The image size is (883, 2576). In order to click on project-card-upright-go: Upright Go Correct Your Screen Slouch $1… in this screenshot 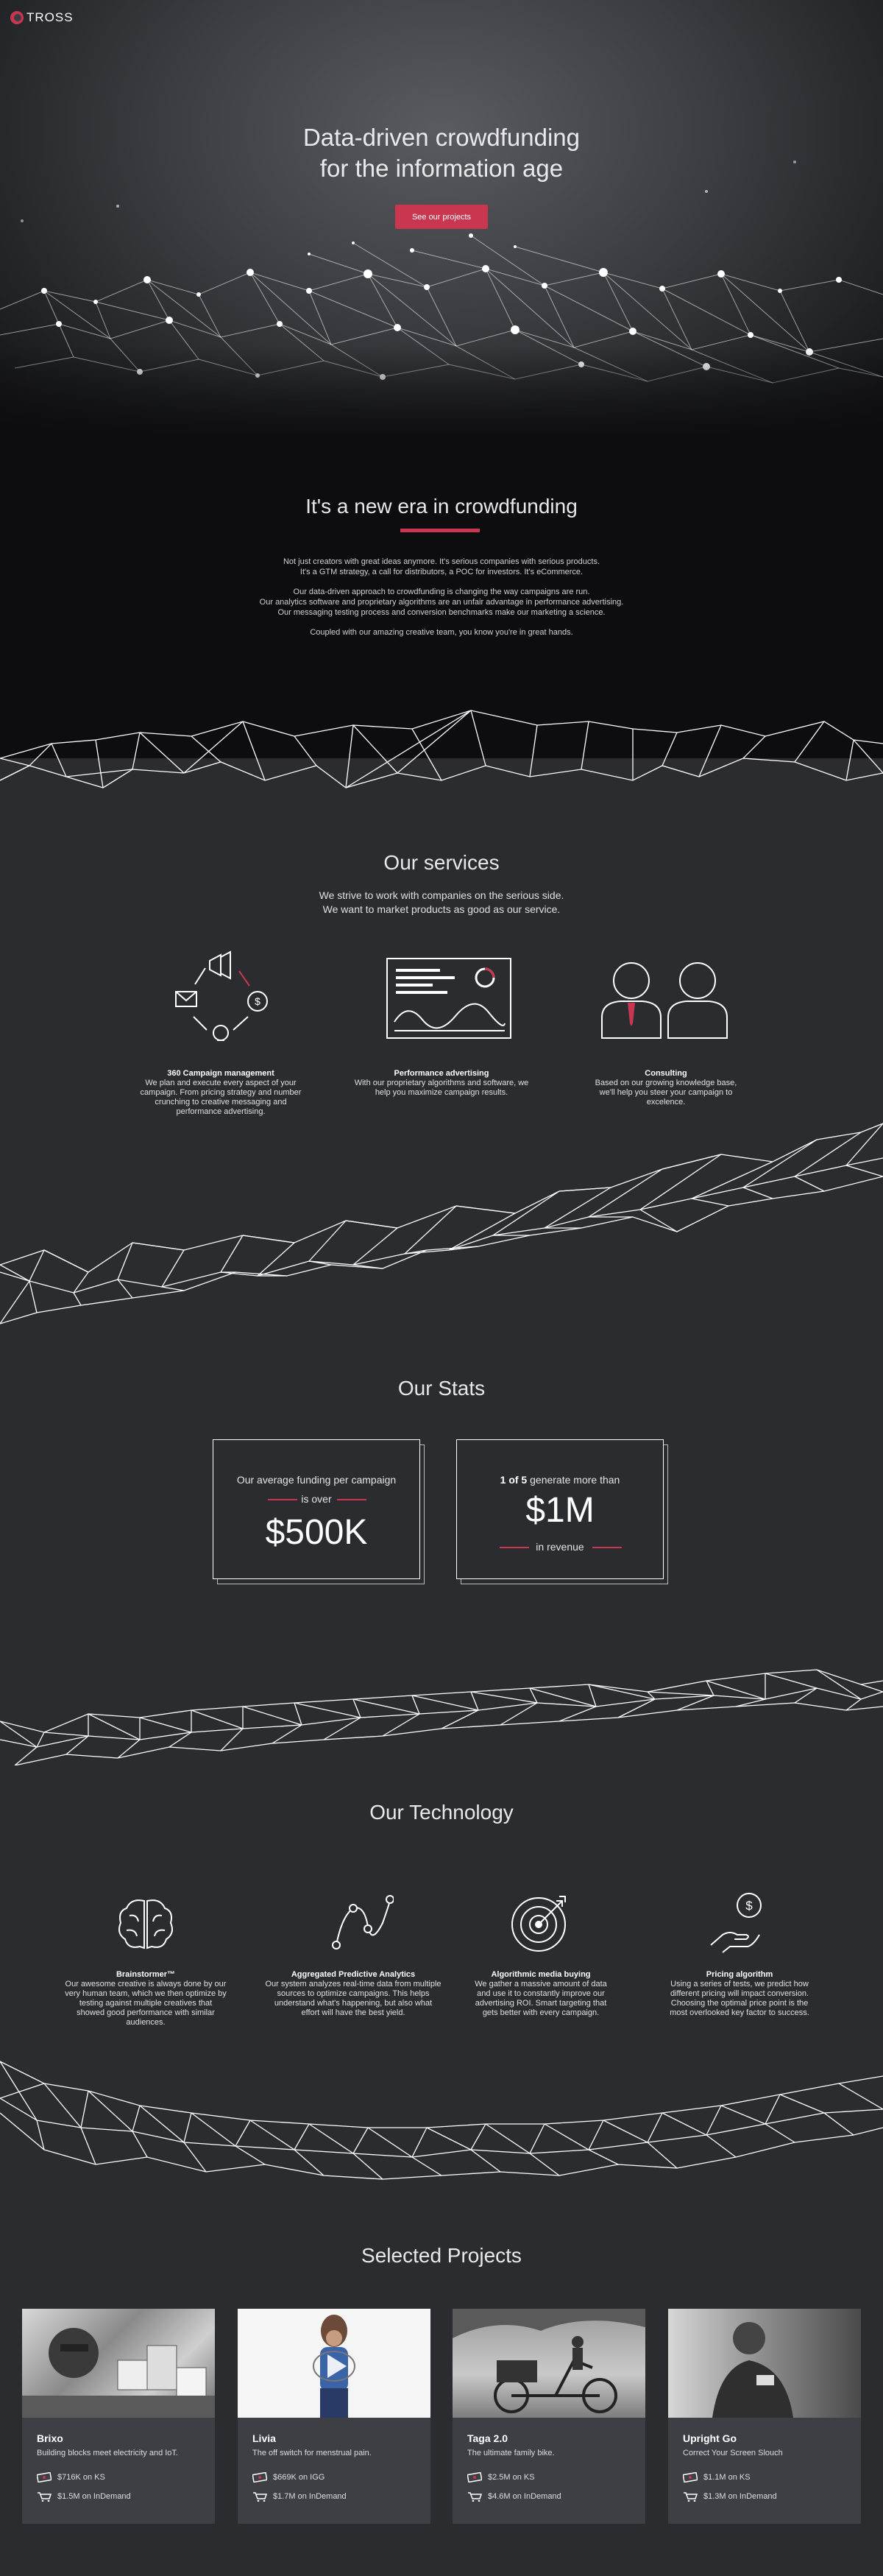, I will do `click(765, 2416)`.